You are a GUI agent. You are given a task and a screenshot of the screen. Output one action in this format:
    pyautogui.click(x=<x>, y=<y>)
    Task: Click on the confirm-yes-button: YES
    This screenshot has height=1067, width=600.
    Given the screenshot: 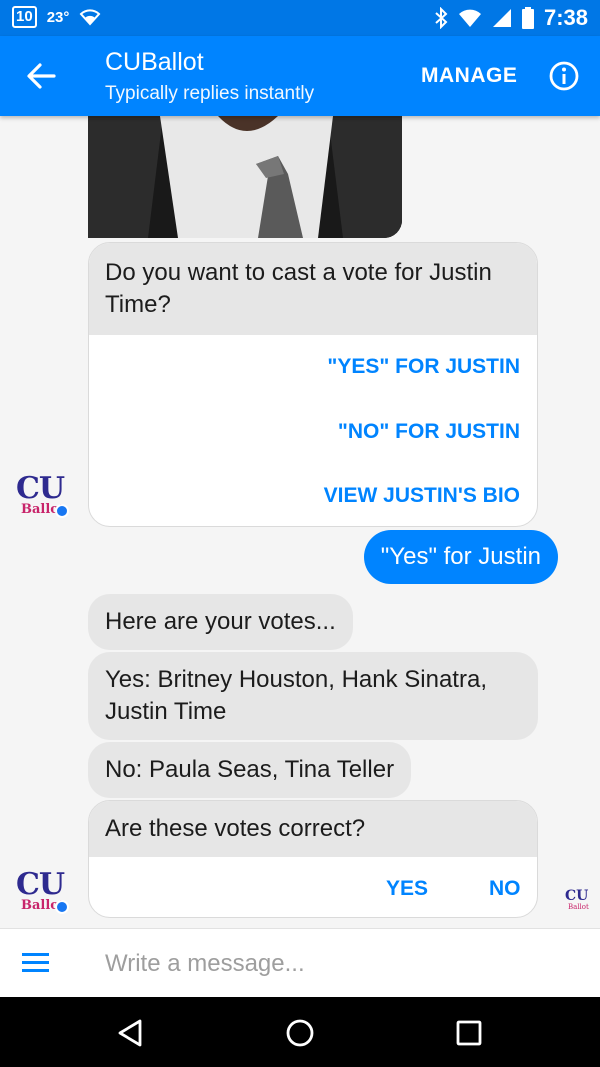 What is the action you would take?
    pyautogui.click(x=407, y=889)
    